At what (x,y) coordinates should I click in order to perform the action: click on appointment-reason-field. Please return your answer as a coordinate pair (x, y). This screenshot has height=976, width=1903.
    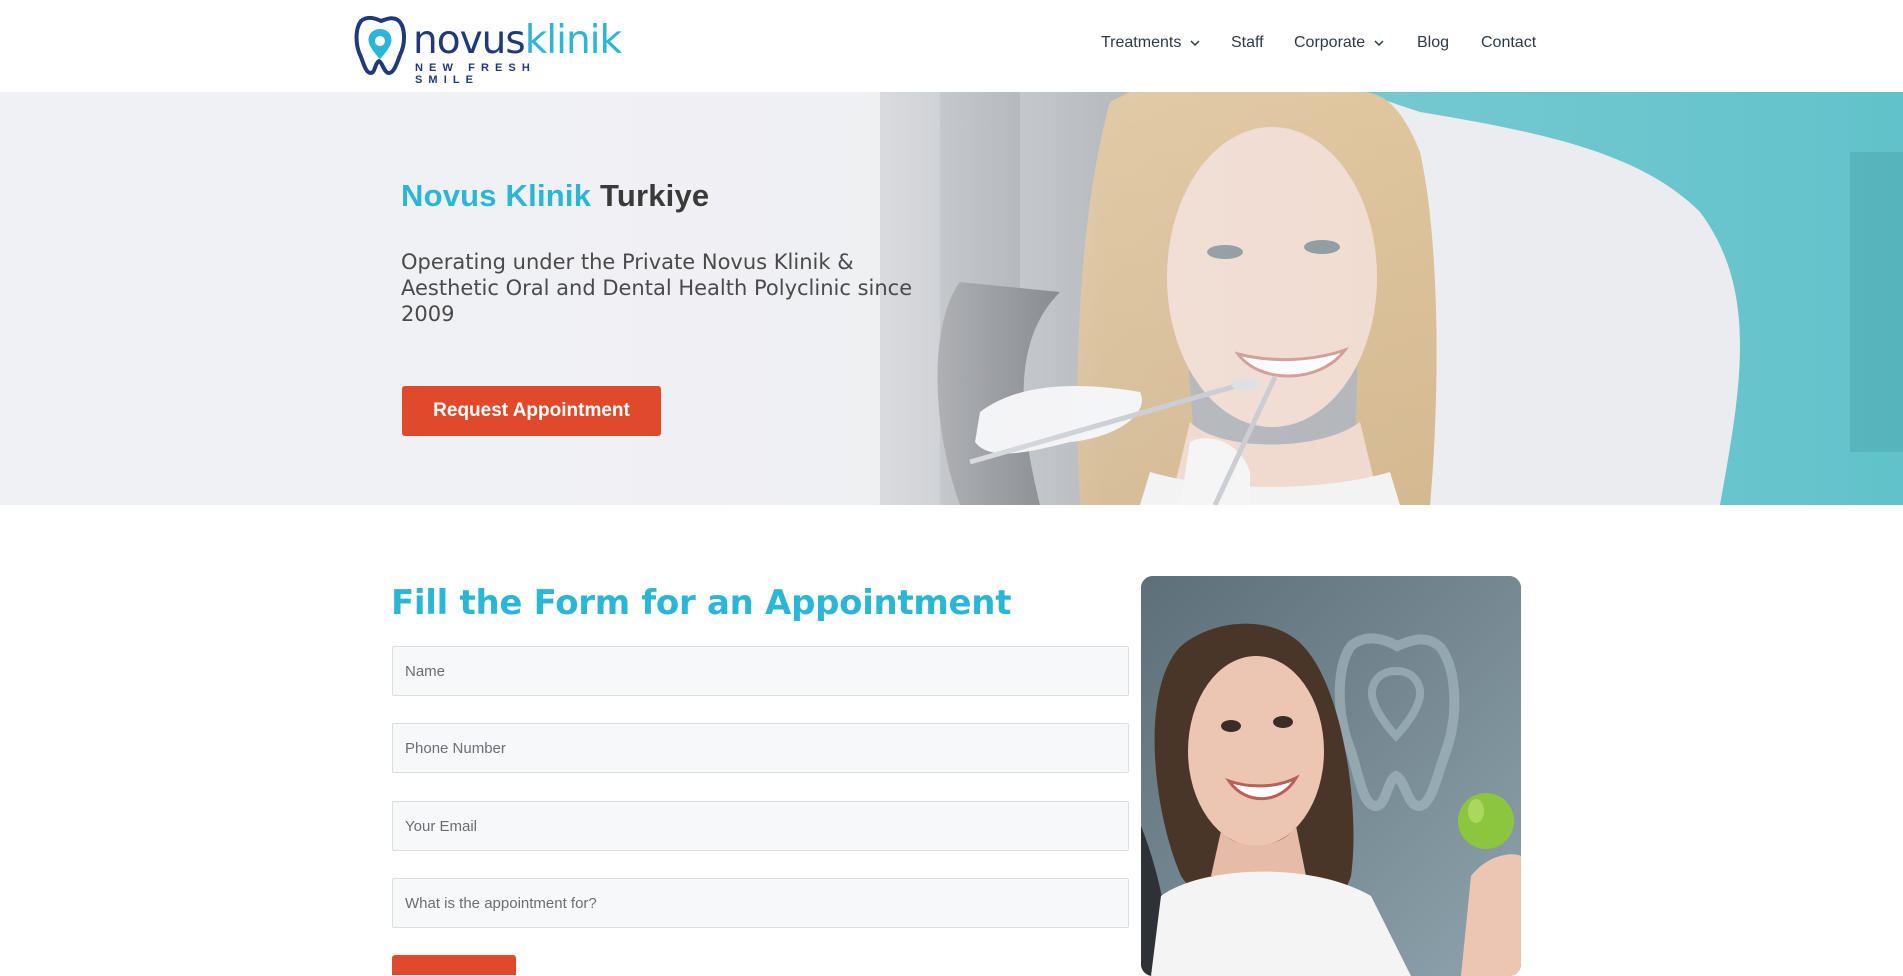
    Looking at the image, I should click on (760, 903).